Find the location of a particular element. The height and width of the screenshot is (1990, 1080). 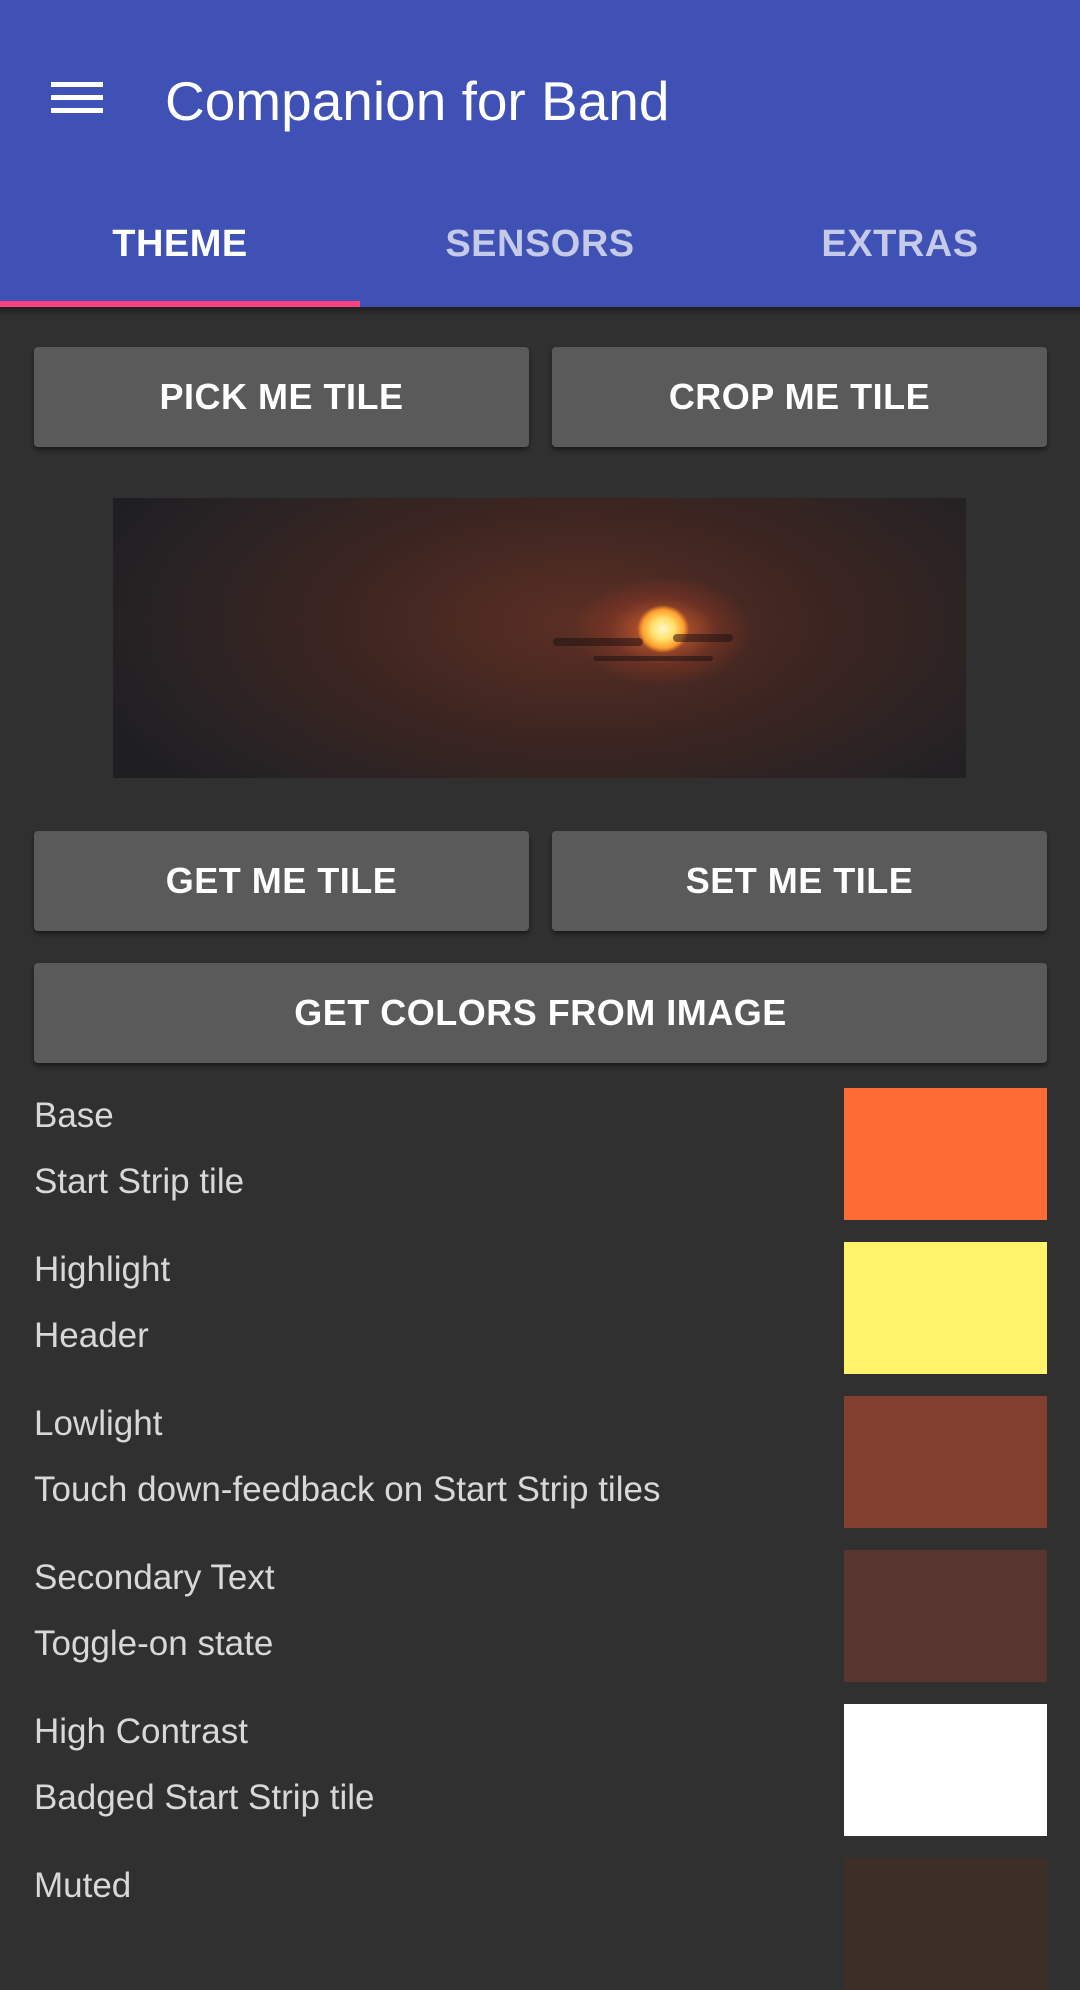

color-swatch-highlight is located at coordinates (945, 1308).